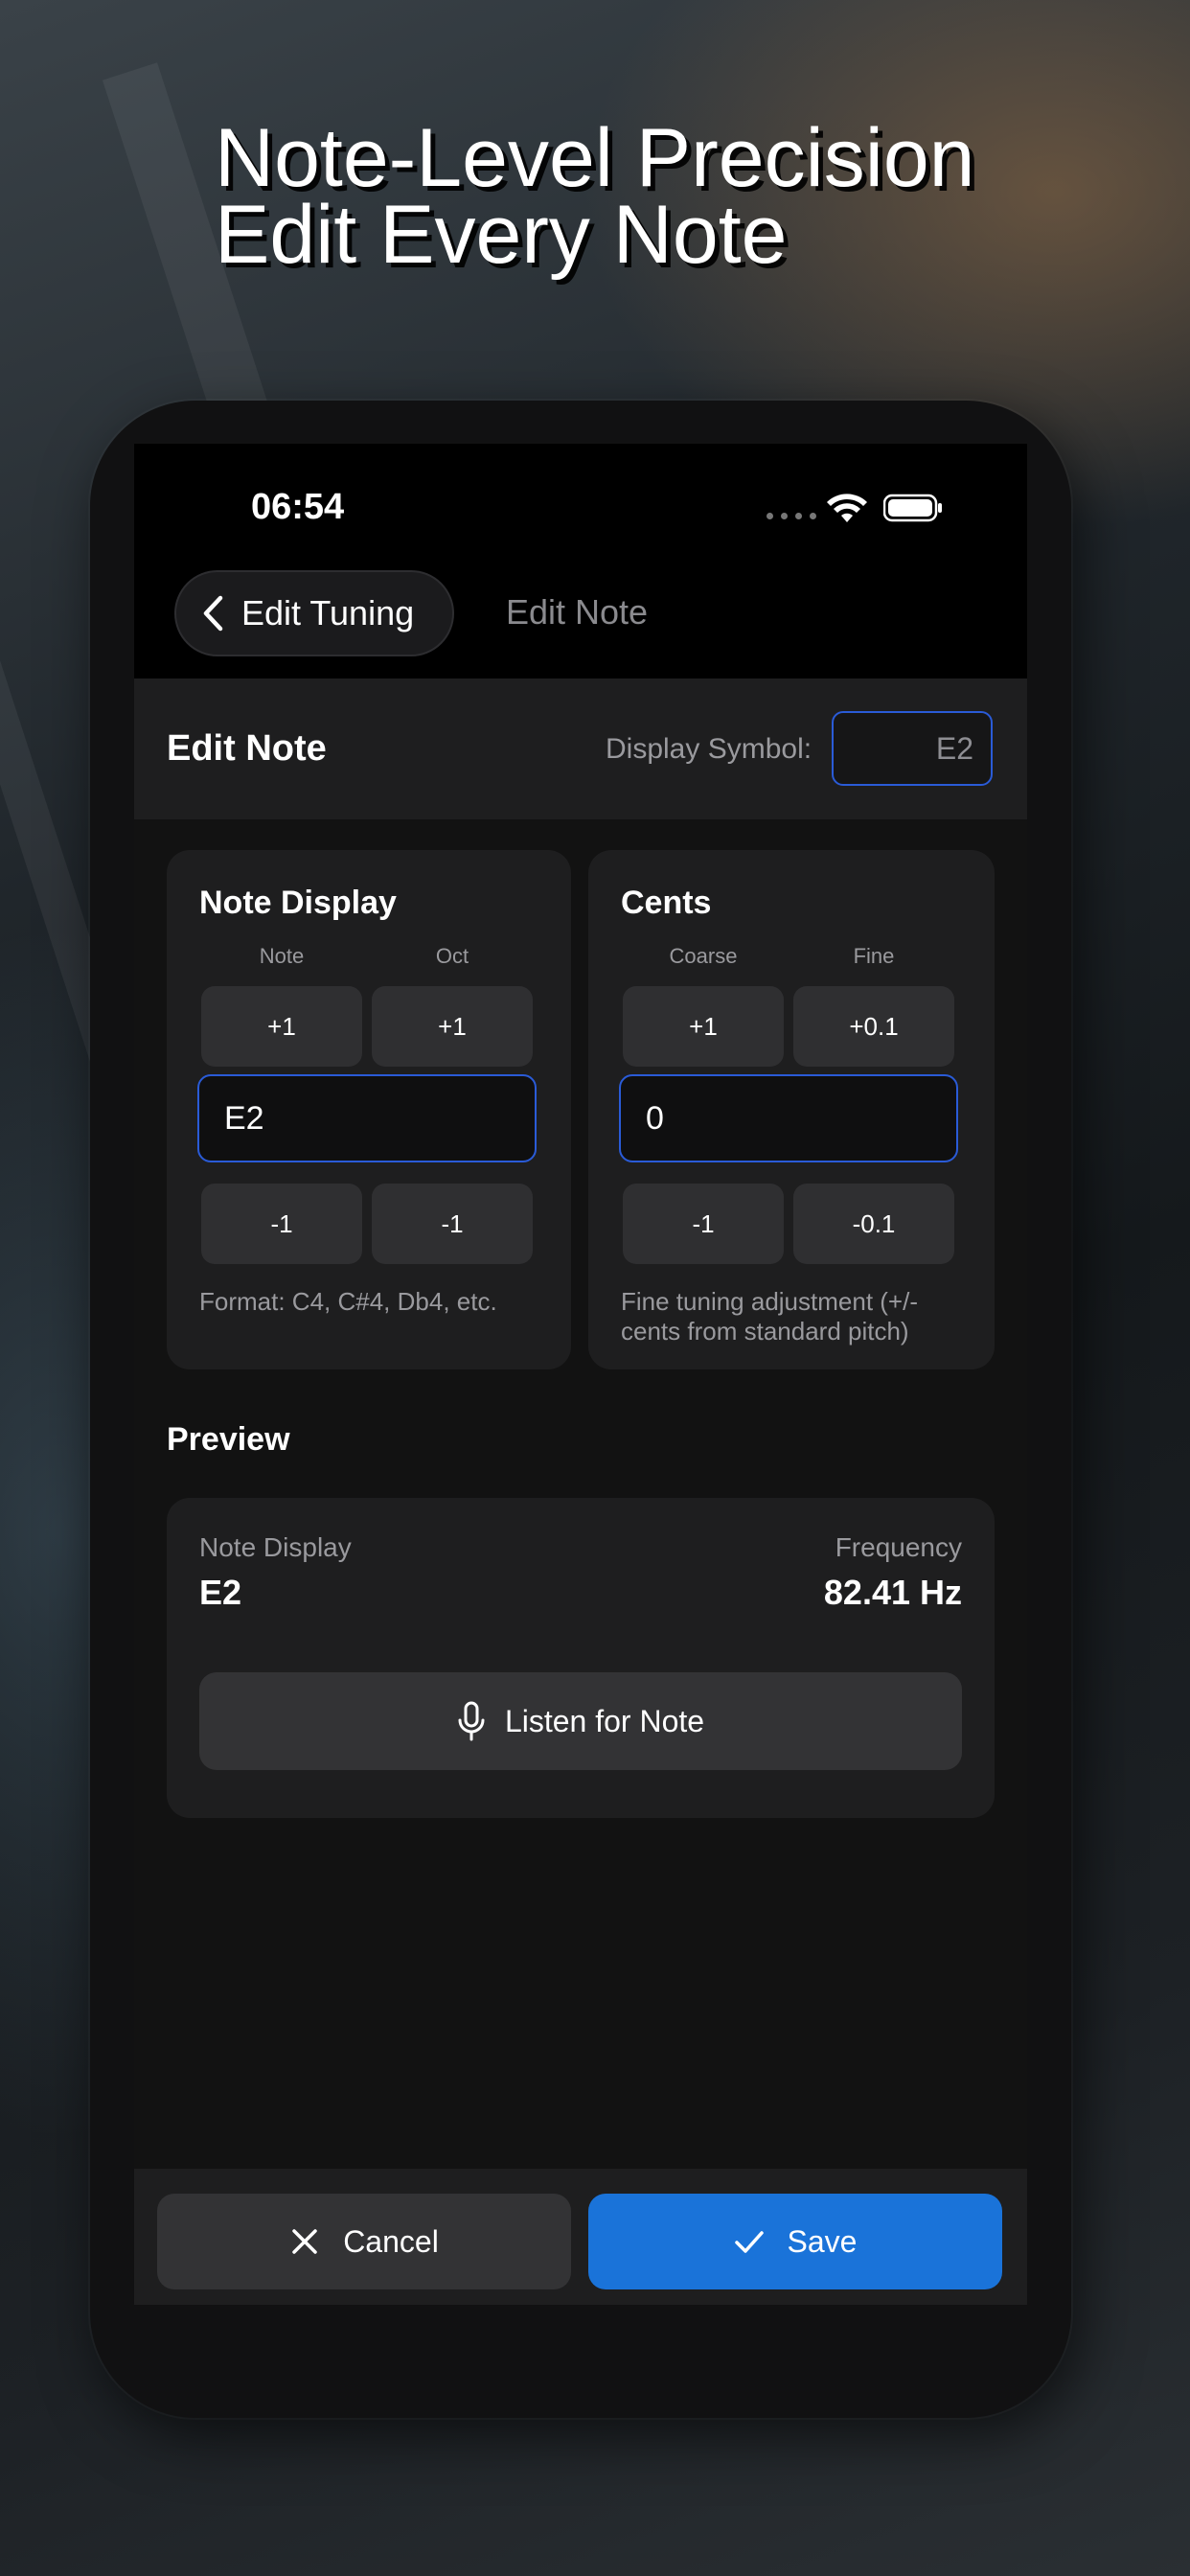 This screenshot has height=2576, width=1190. I want to click on page-title: Edit Note, so click(247, 748).